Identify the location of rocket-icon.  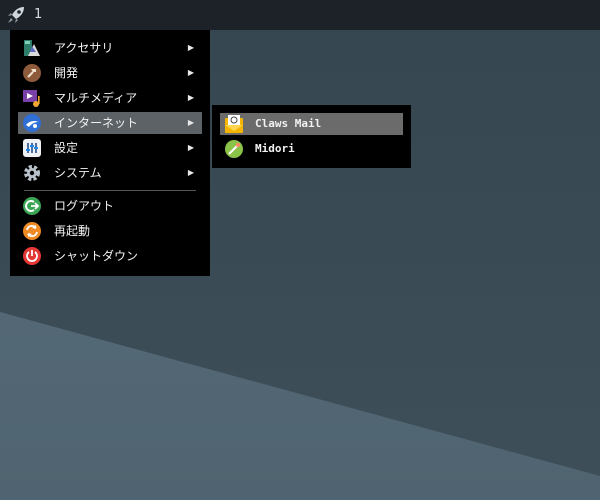
(16, 15).